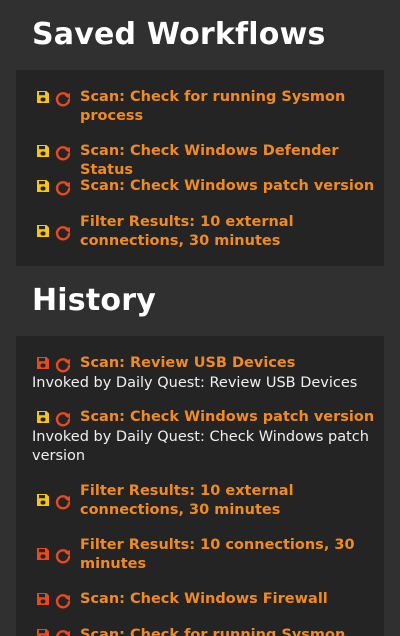 Image resolution: width=400 pixels, height=636 pixels. I want to click on history-link: Scan: Check Windows patch version, so click(228, 417).